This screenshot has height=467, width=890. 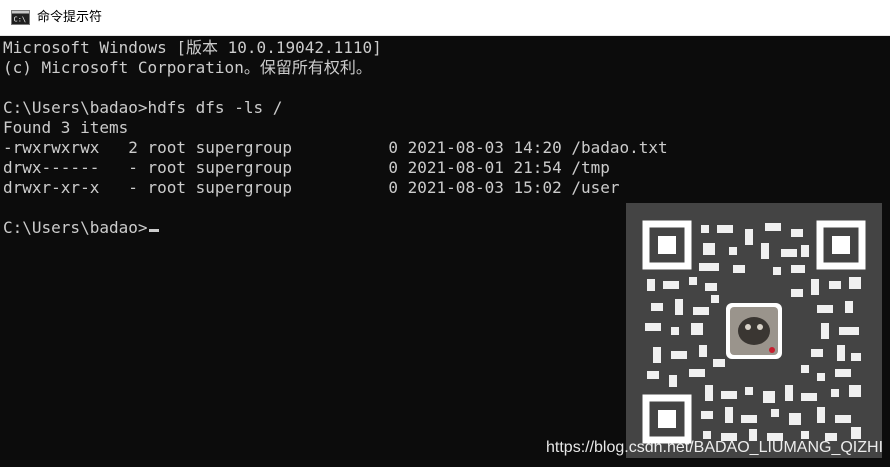 I want to click on window-title: 命令提示符, so click(x=70, y=17).